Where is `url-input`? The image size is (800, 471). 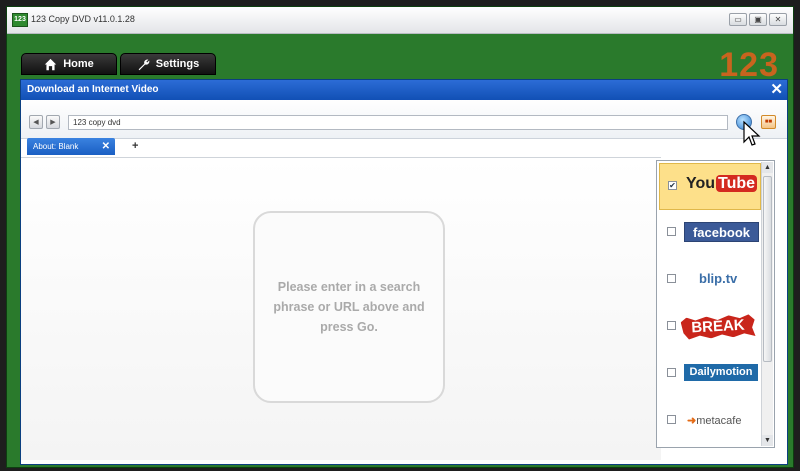
url-input is located at coordinates (398, 122).